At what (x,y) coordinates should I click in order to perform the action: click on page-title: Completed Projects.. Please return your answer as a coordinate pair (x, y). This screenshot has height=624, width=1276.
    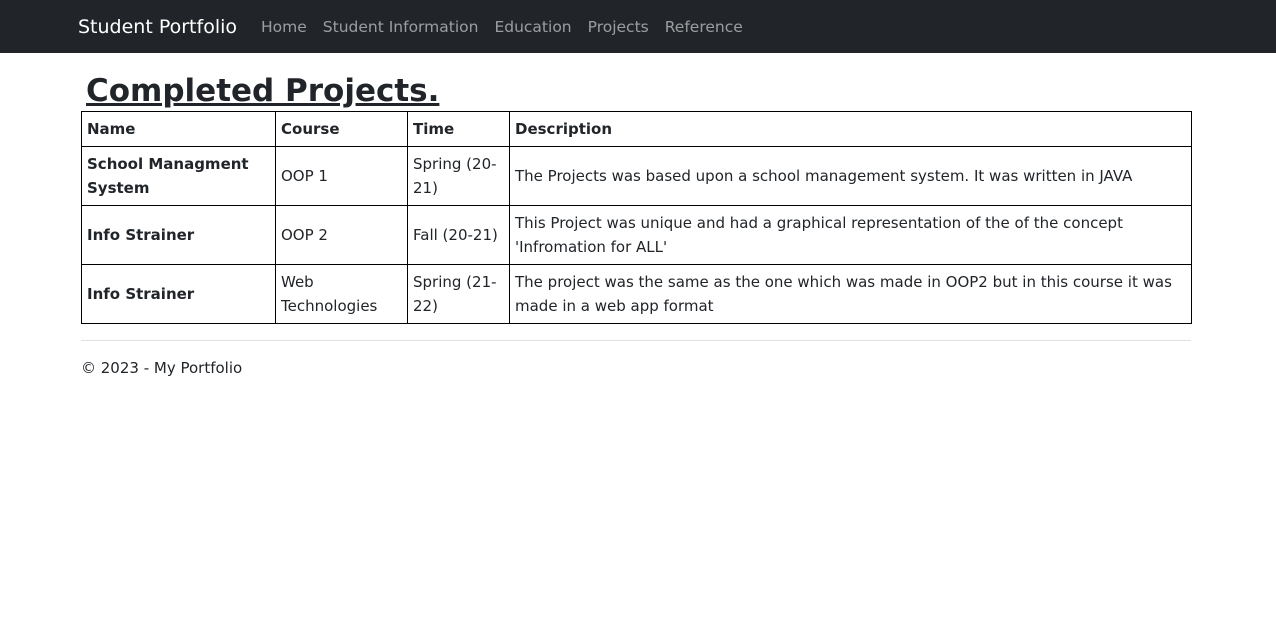
    Looking at the image, I should click on (263, 91).